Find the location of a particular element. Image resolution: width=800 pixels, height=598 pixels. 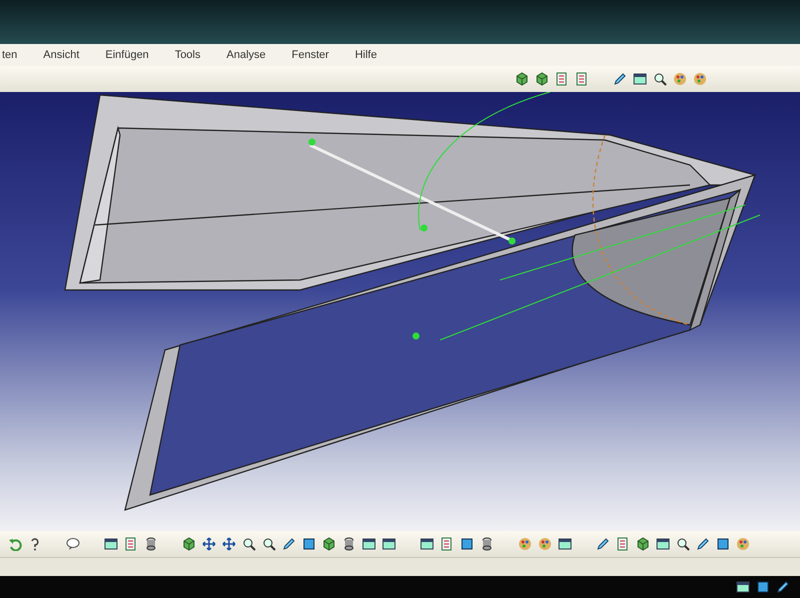

menu-item: Einfügen is located at coordinates (127, 55).